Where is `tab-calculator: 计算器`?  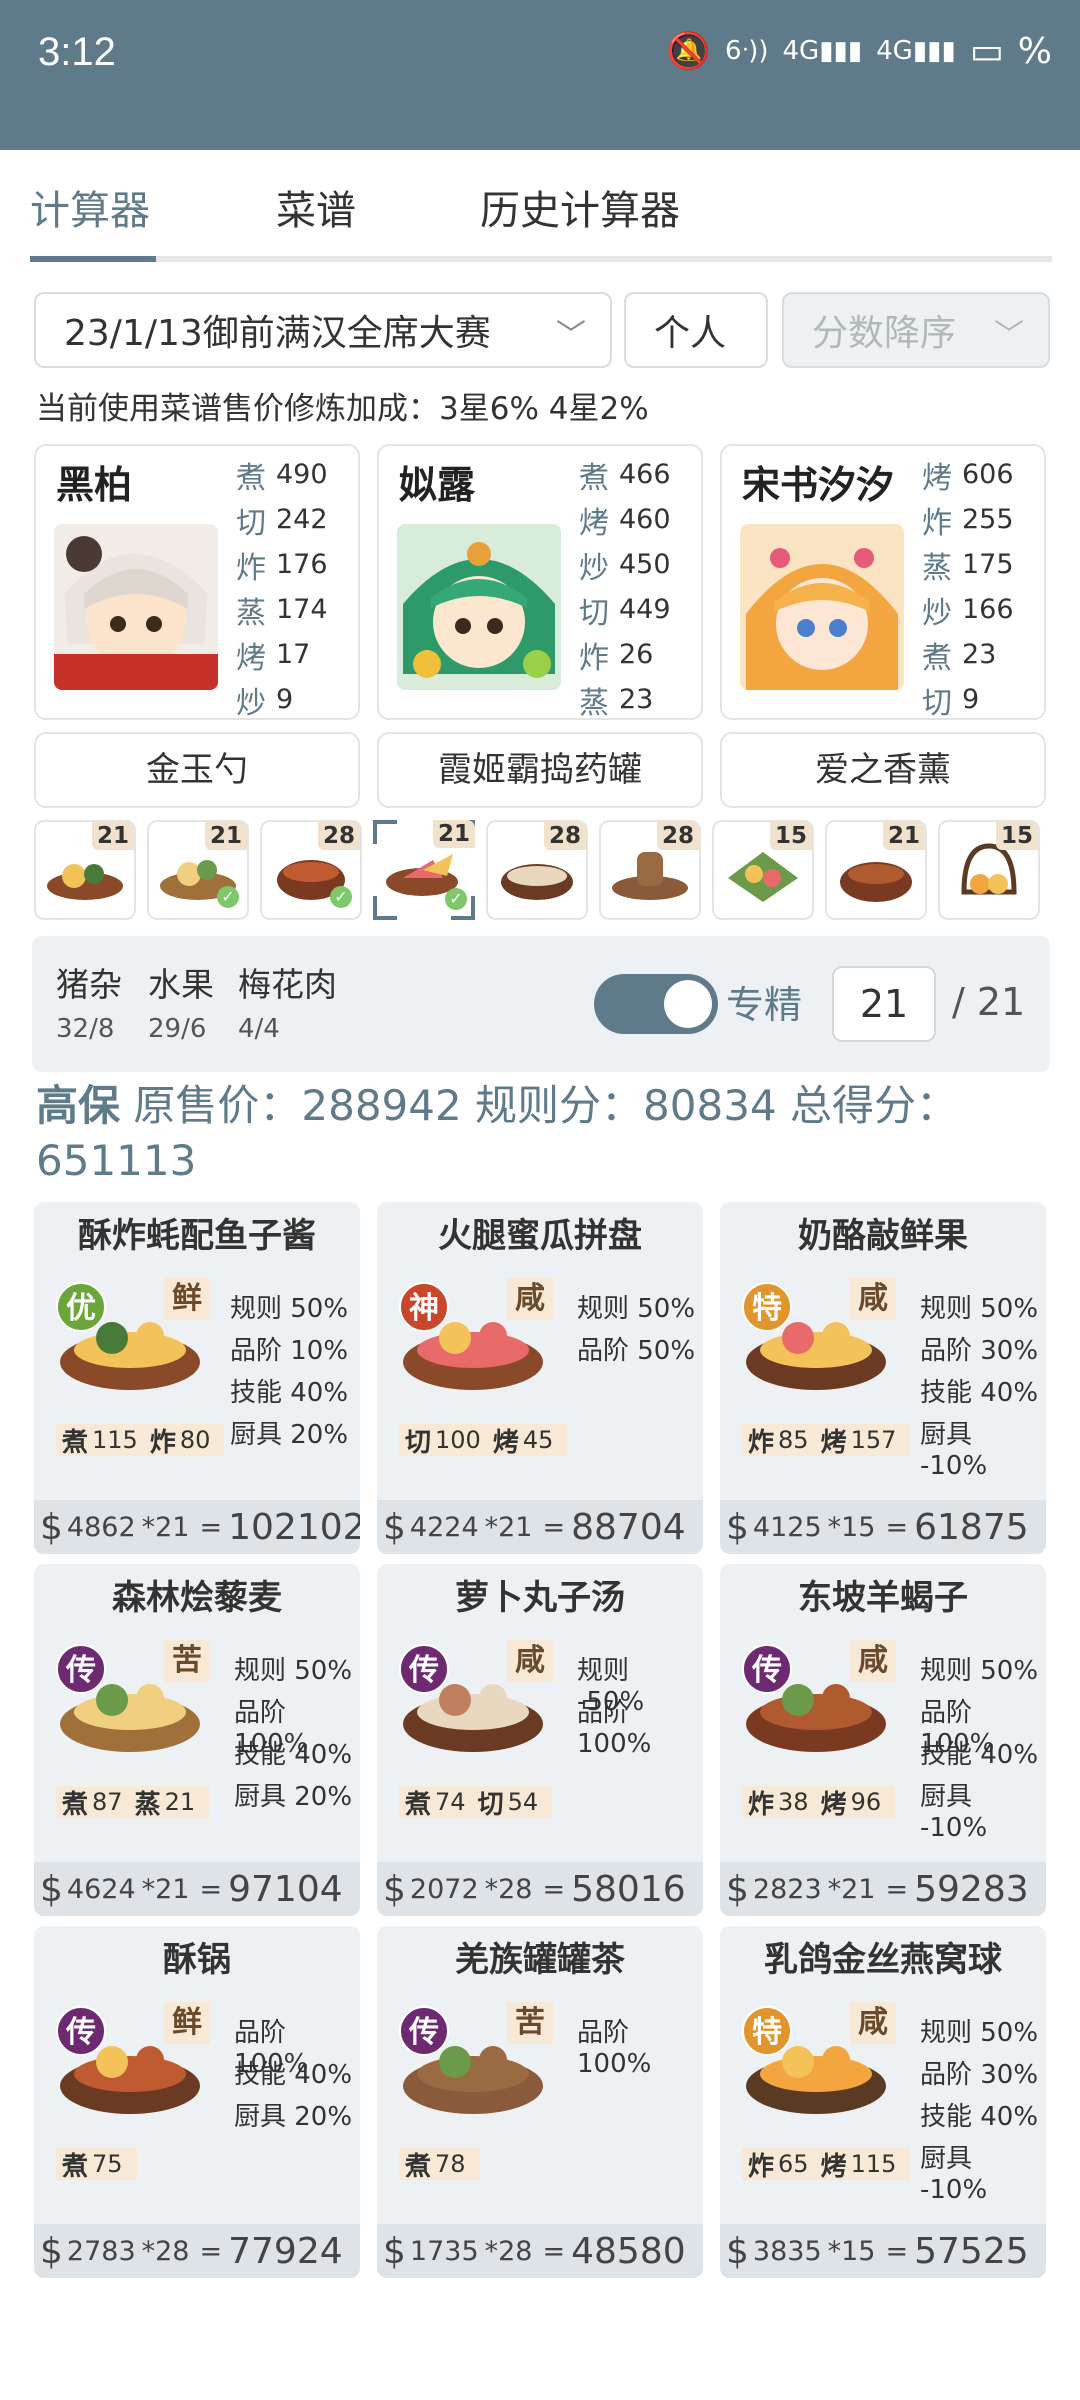 tab-calculator: 计算器 is located at coordinates (90, 207).